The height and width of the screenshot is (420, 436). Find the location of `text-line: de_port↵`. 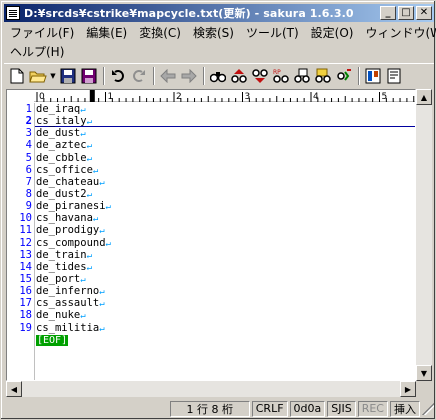

text-line: de_port↵ is located at coordinates (225, 279).